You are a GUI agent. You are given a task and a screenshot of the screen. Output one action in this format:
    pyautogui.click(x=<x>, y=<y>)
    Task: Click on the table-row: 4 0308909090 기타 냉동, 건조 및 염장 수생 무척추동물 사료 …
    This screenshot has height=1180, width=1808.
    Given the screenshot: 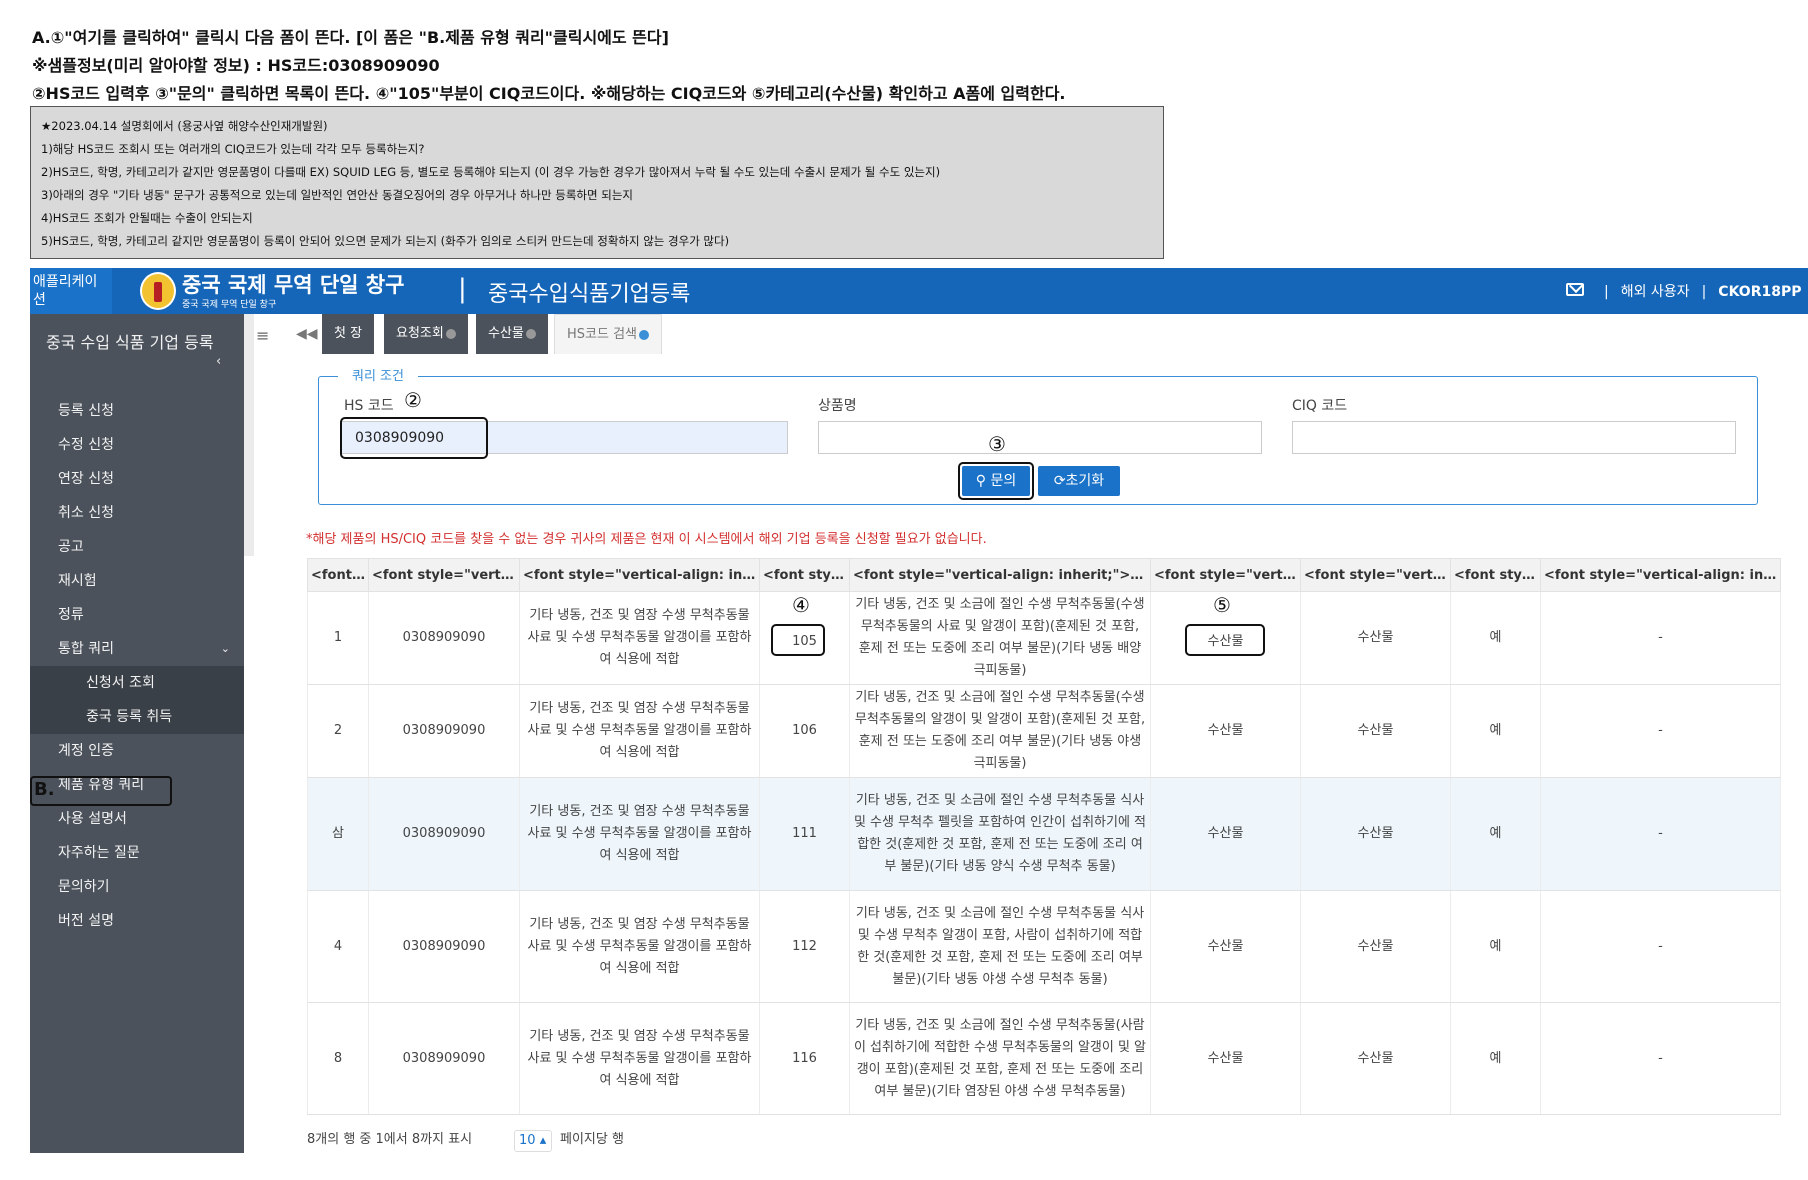 What is the action you would take?
    pyautogui.click(x=1044, y=946)
    